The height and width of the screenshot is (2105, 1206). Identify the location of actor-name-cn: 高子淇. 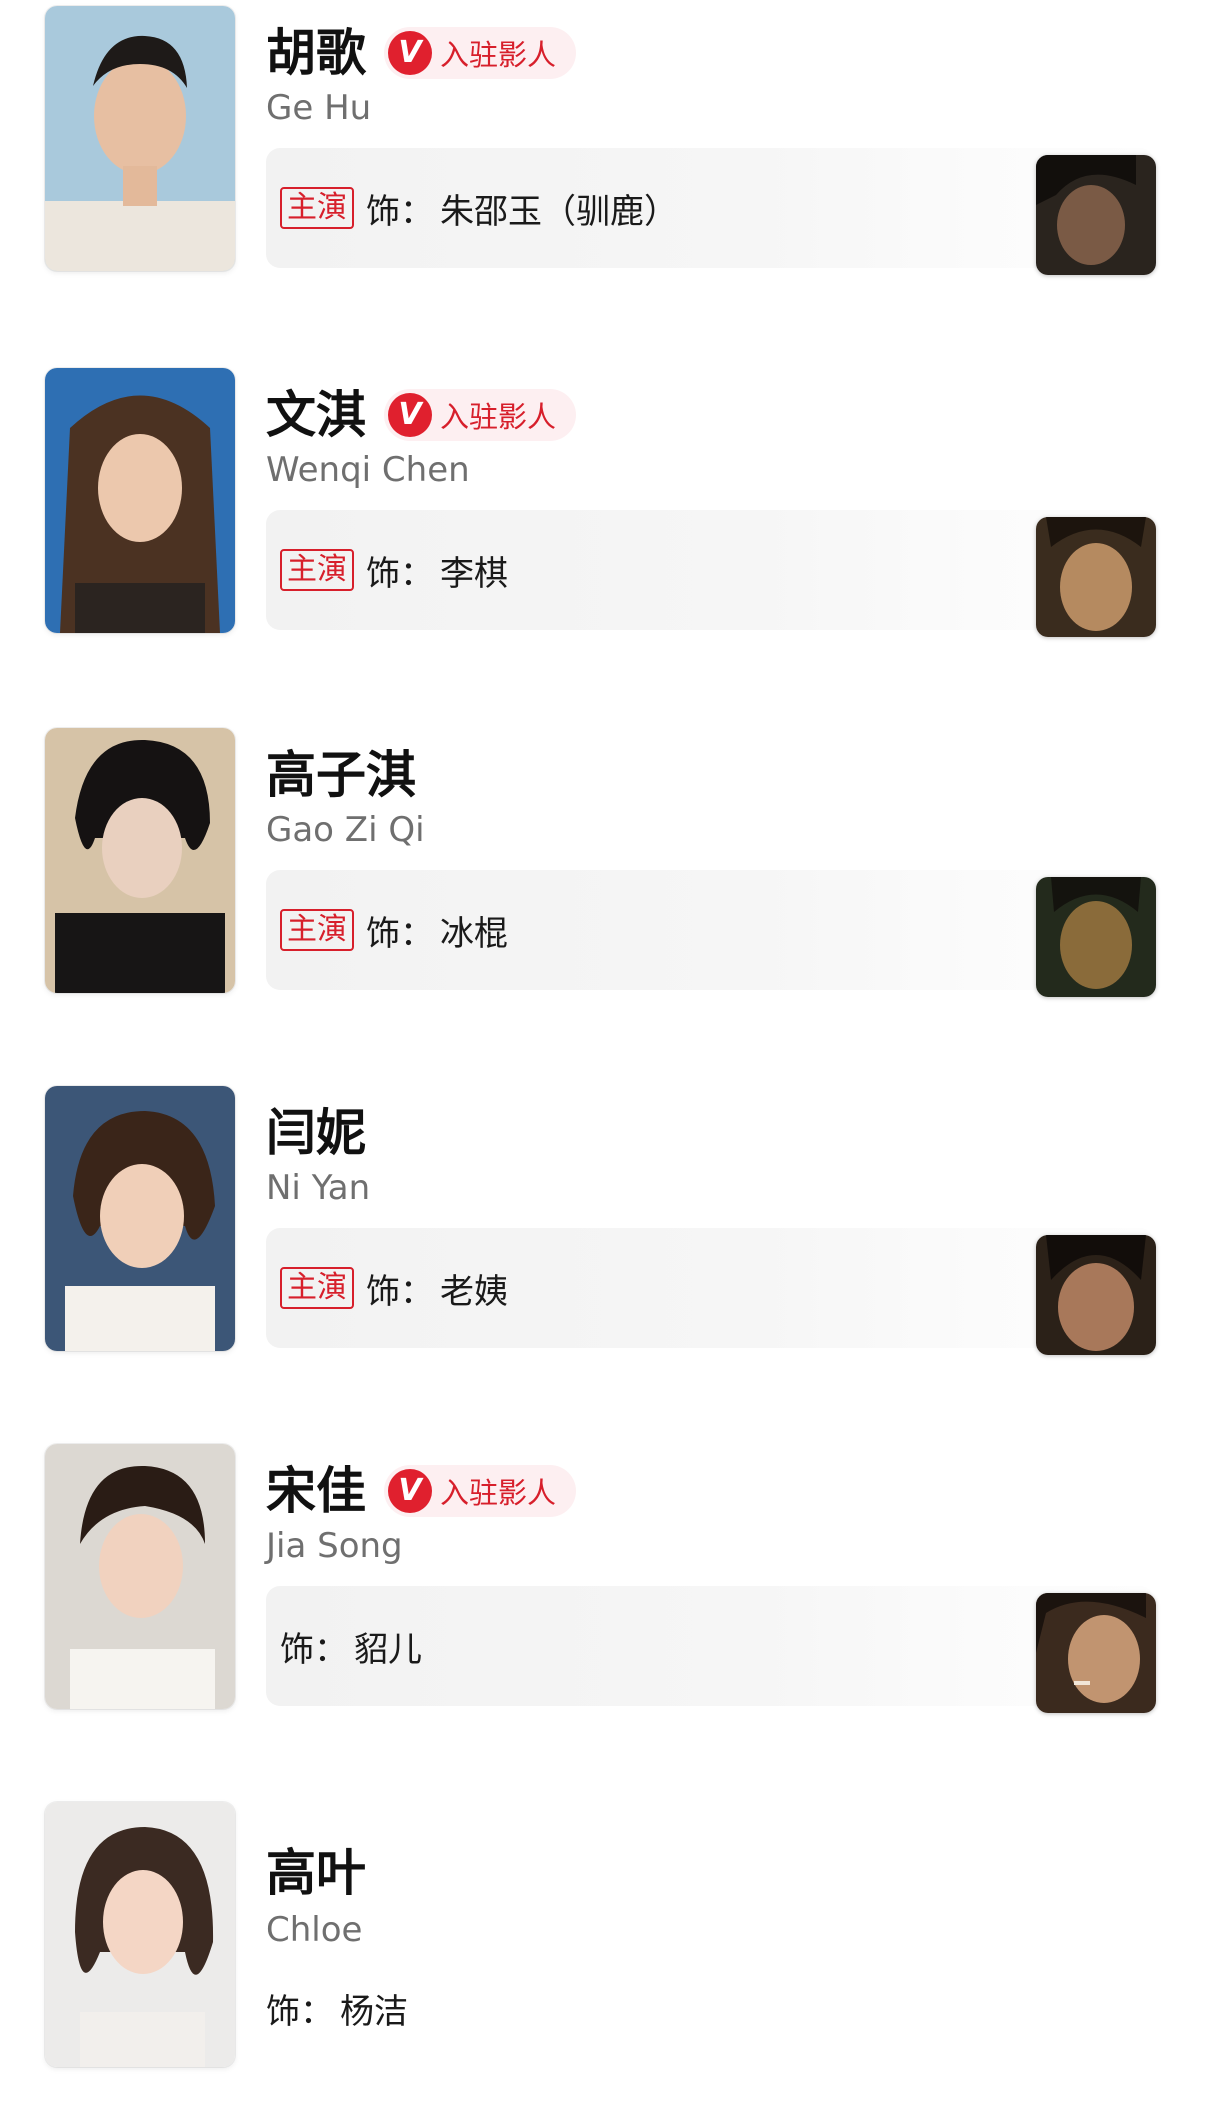
(341, 775).